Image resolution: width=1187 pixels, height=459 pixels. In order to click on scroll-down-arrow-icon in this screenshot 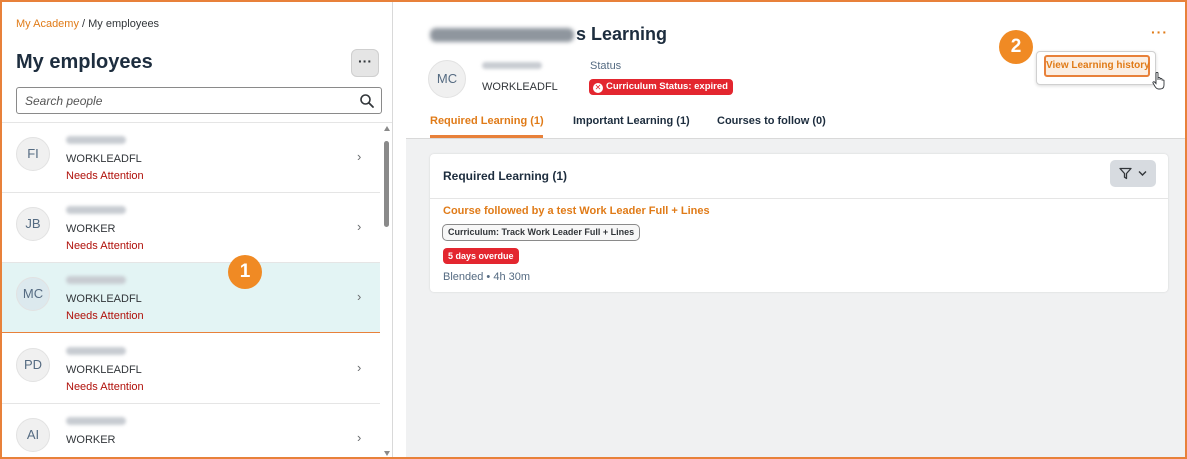, I will do `click(387, 453)`.